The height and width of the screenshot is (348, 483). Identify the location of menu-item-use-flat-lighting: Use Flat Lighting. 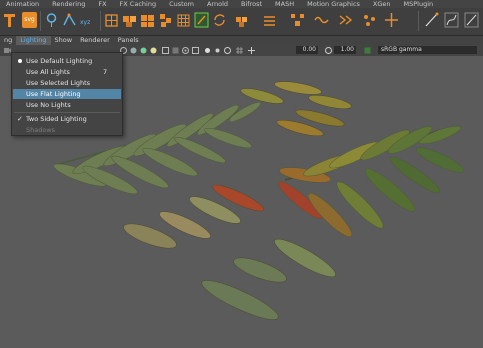
(67, 94).